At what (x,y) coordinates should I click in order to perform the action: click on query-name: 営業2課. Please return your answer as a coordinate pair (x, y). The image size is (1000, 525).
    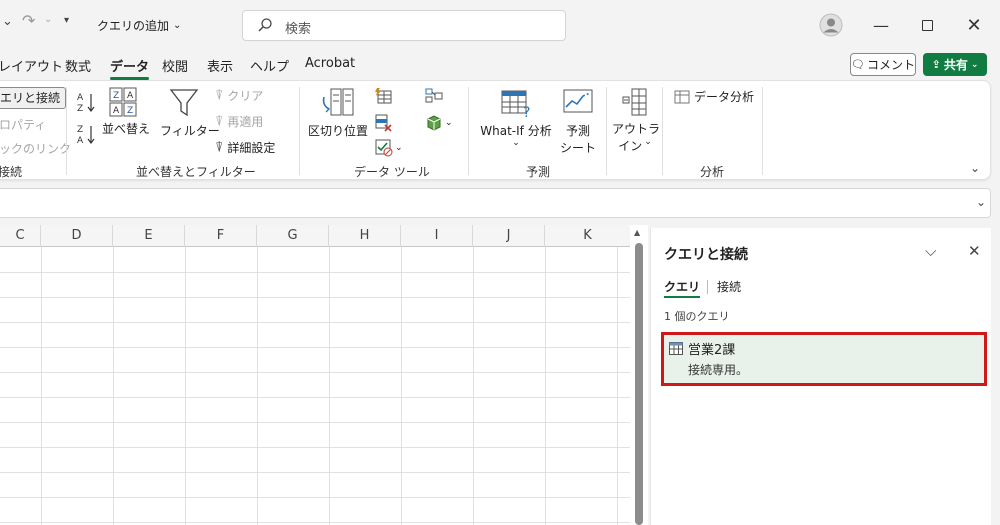
    Looking at the image, I should click on (712, 350).